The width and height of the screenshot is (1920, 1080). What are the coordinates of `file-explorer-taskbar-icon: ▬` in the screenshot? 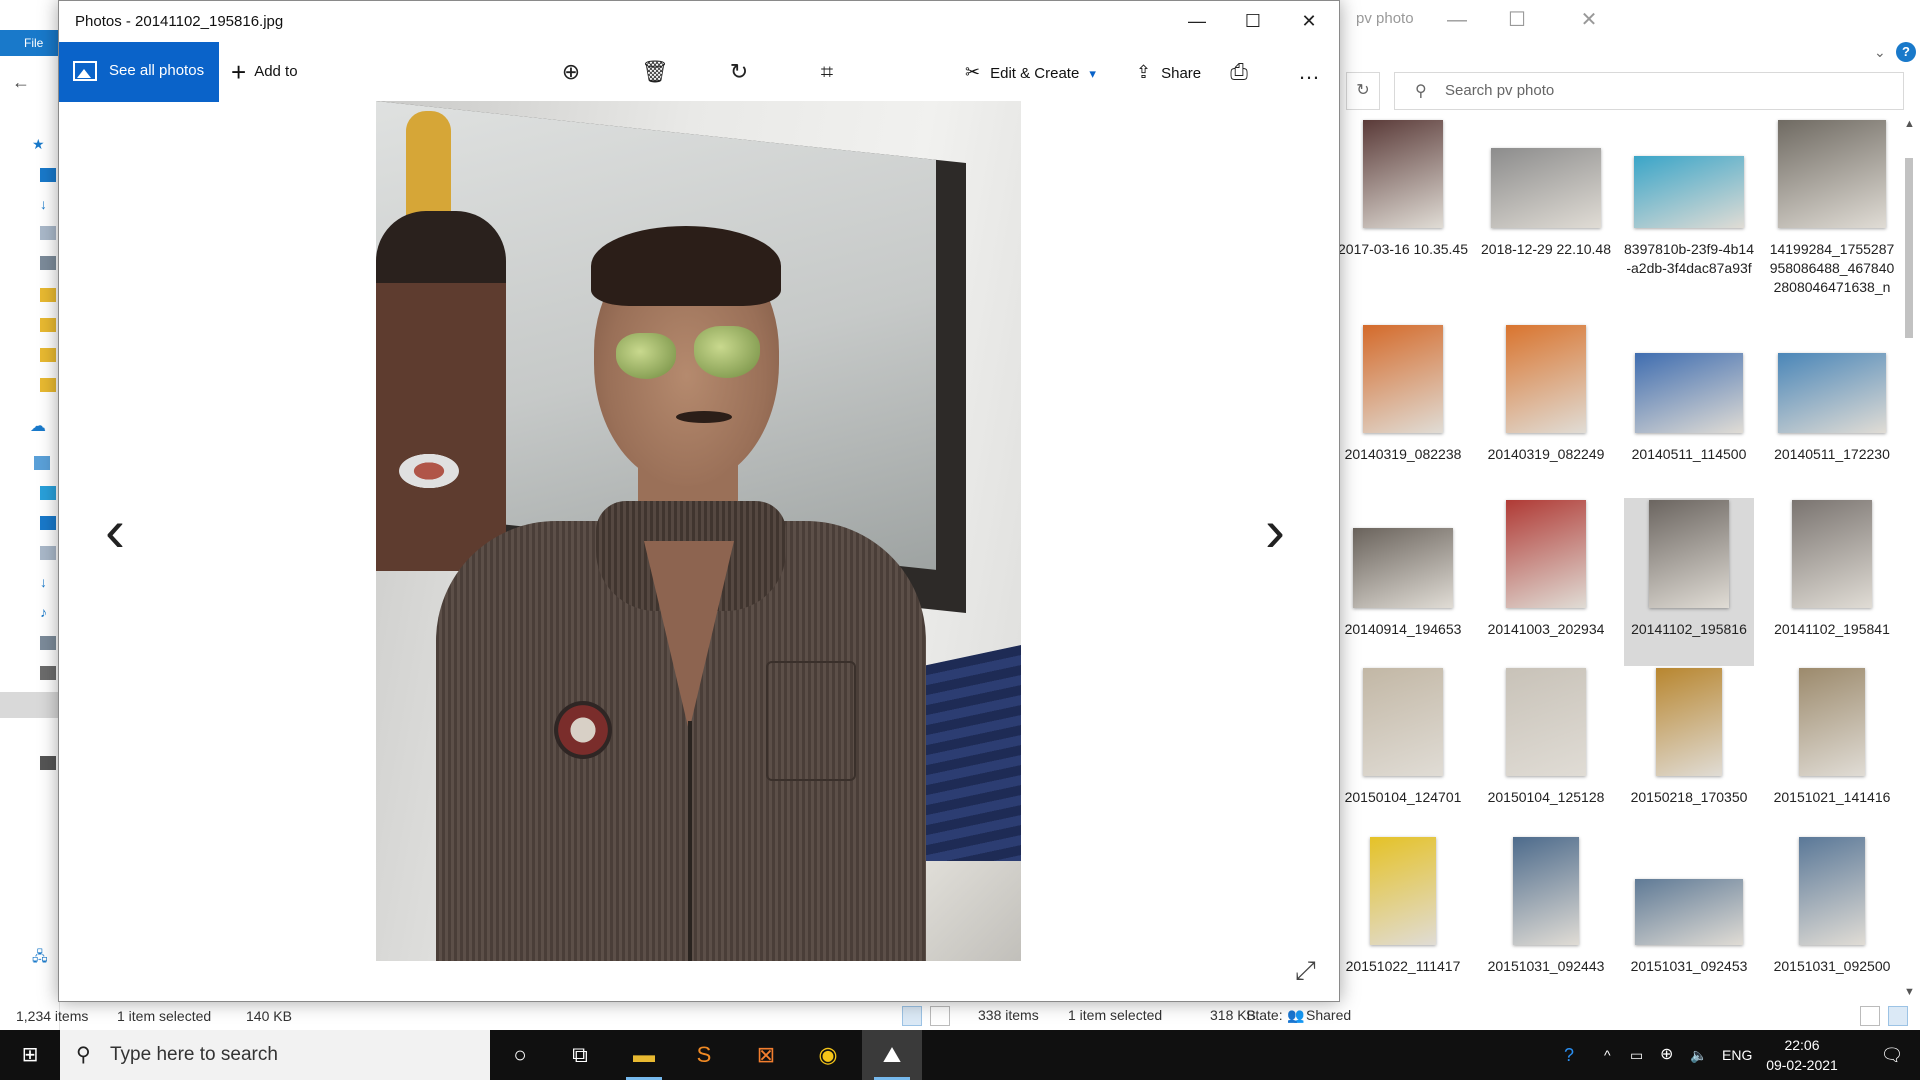 It's located at (644, 1055).